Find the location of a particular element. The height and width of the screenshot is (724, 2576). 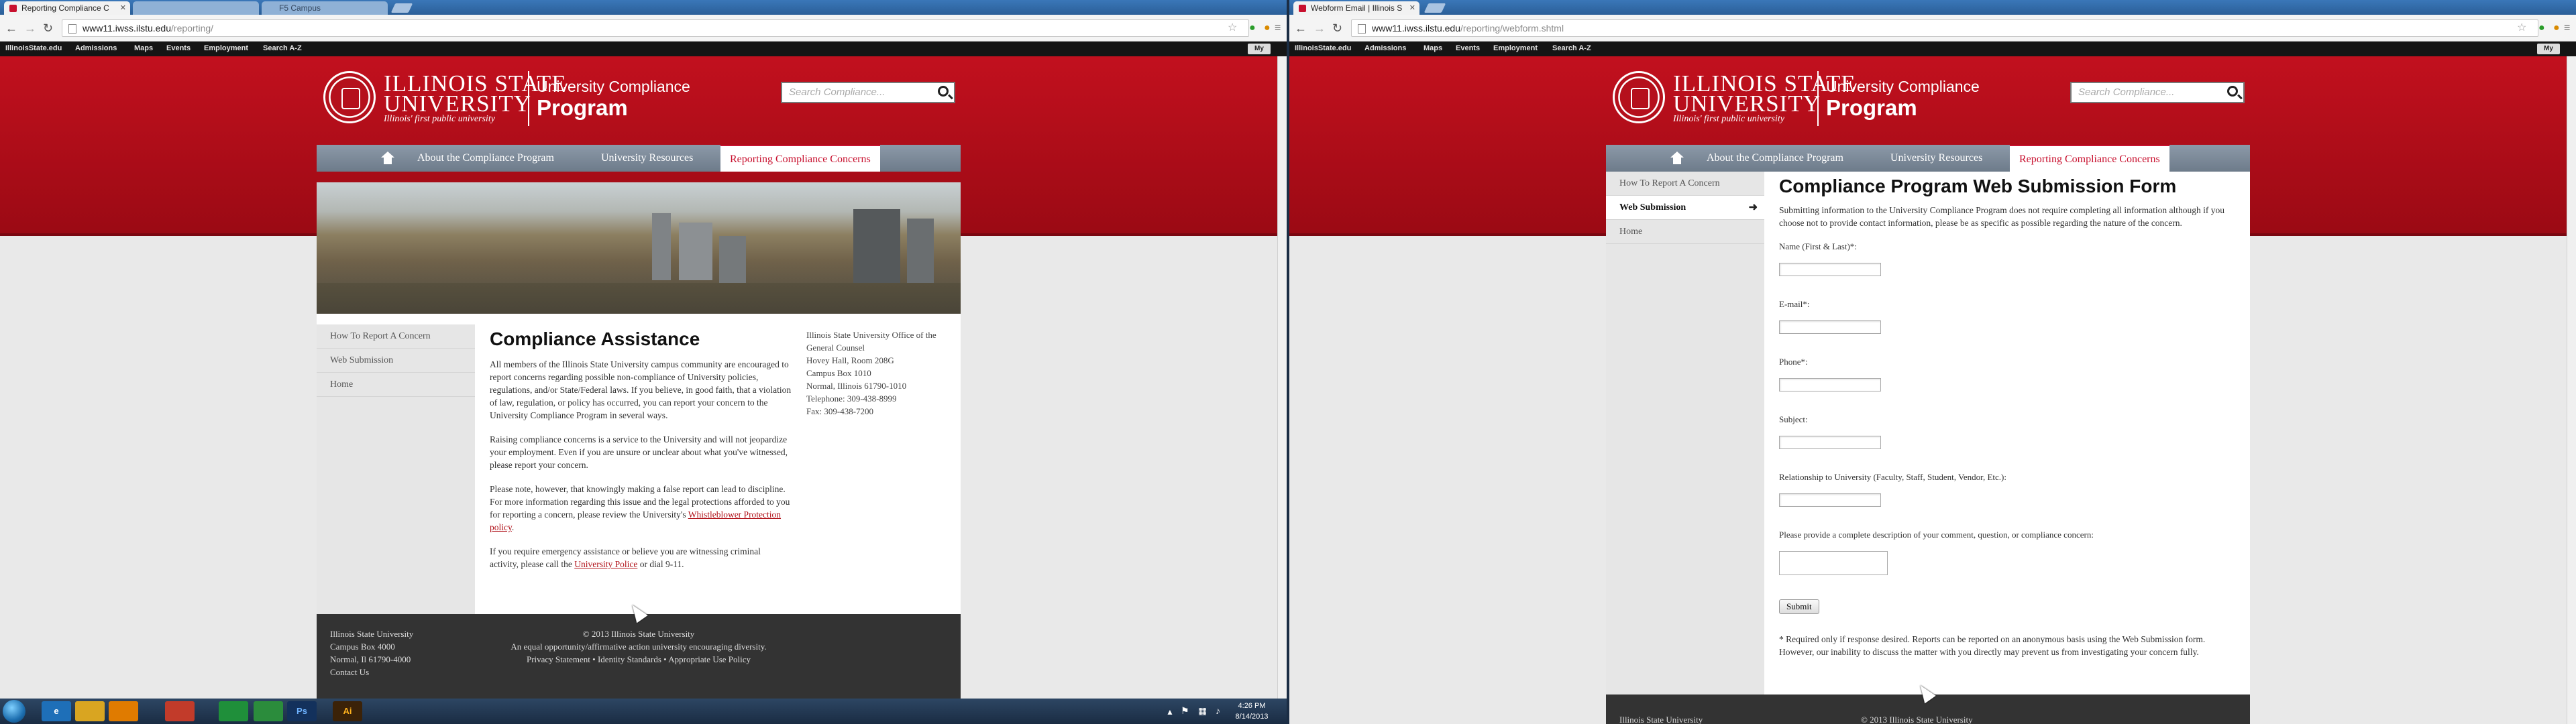

university-police-link: University Police is located at coordinates (605, 564).